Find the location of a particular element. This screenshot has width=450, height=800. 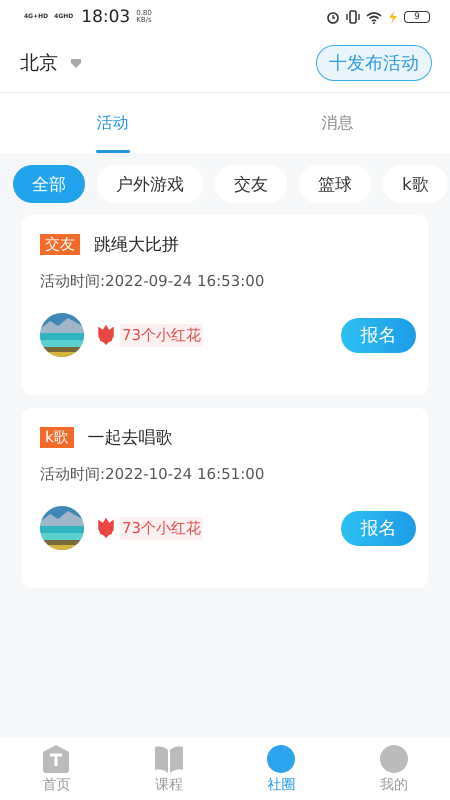

activity-title: 跳绳大比拼 is located at coordinates (136, 245).